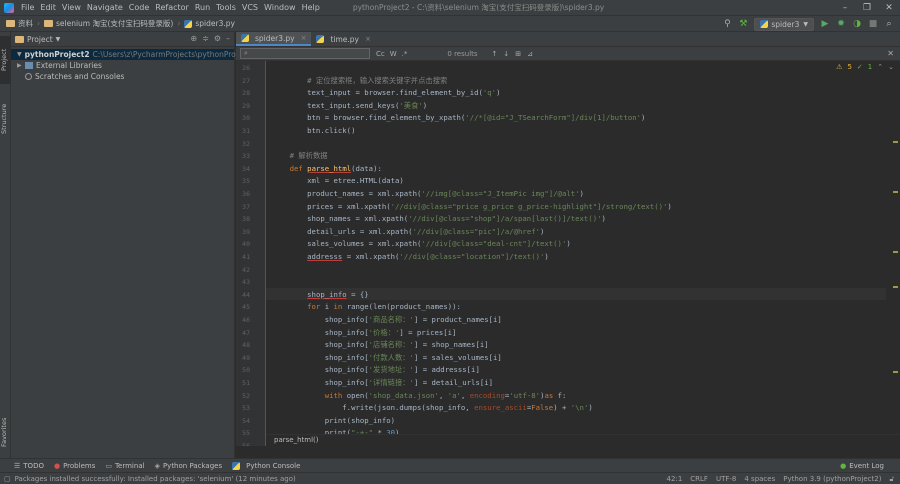  What do you see at coordinates (274, 39) in the screenshot?
I see `tab-spider3: spider3.py ×` at bounding box center [274, 39].